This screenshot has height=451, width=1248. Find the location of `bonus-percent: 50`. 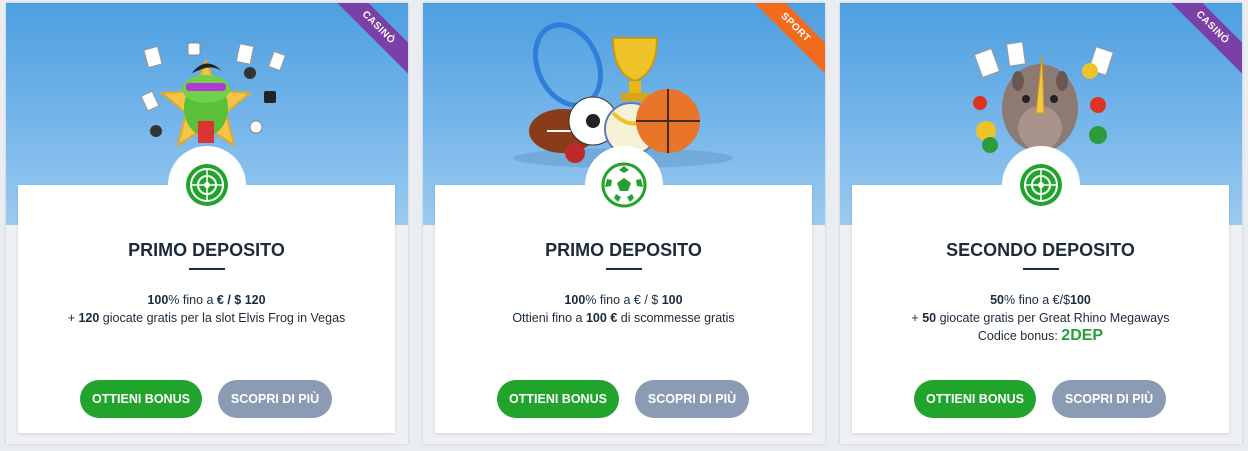

bonus-percent: 50 is located at coordinates (997, 300).